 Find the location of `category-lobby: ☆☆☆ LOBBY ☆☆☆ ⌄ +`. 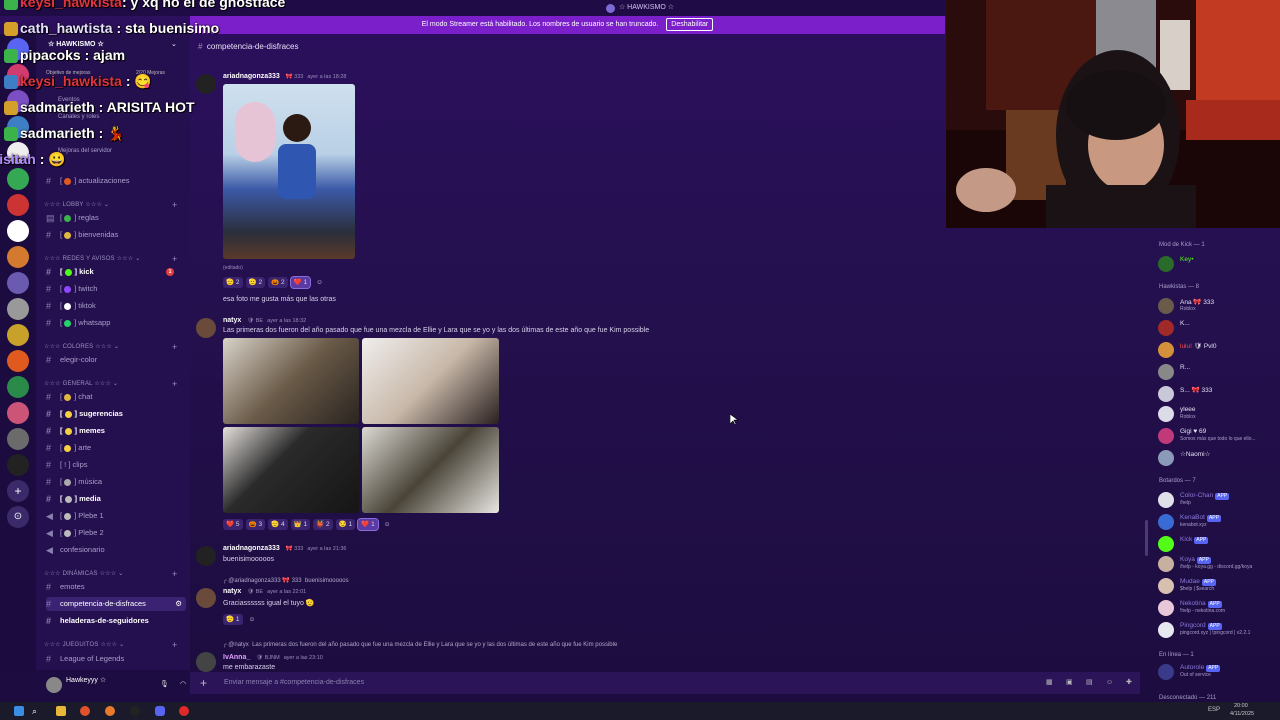

category-lobby: ☆☆☆ LOBBY ☆☆☆ ⌄ + is located at coordinates (110, 205).